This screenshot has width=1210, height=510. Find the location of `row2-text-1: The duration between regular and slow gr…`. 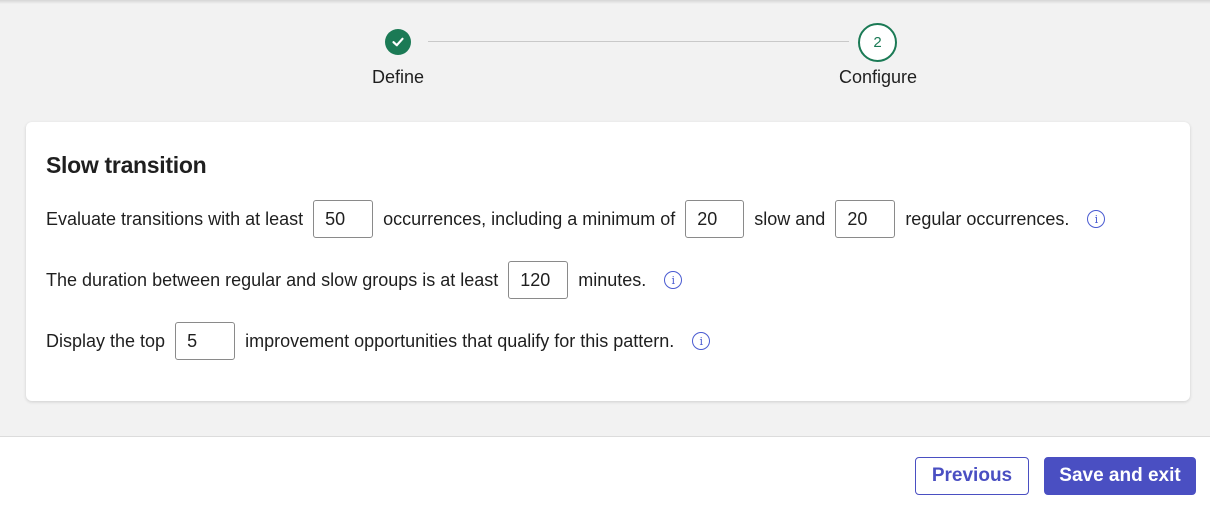

row2-text-1: The duration between regular and slow gr… is located at coordinates (272, 279).